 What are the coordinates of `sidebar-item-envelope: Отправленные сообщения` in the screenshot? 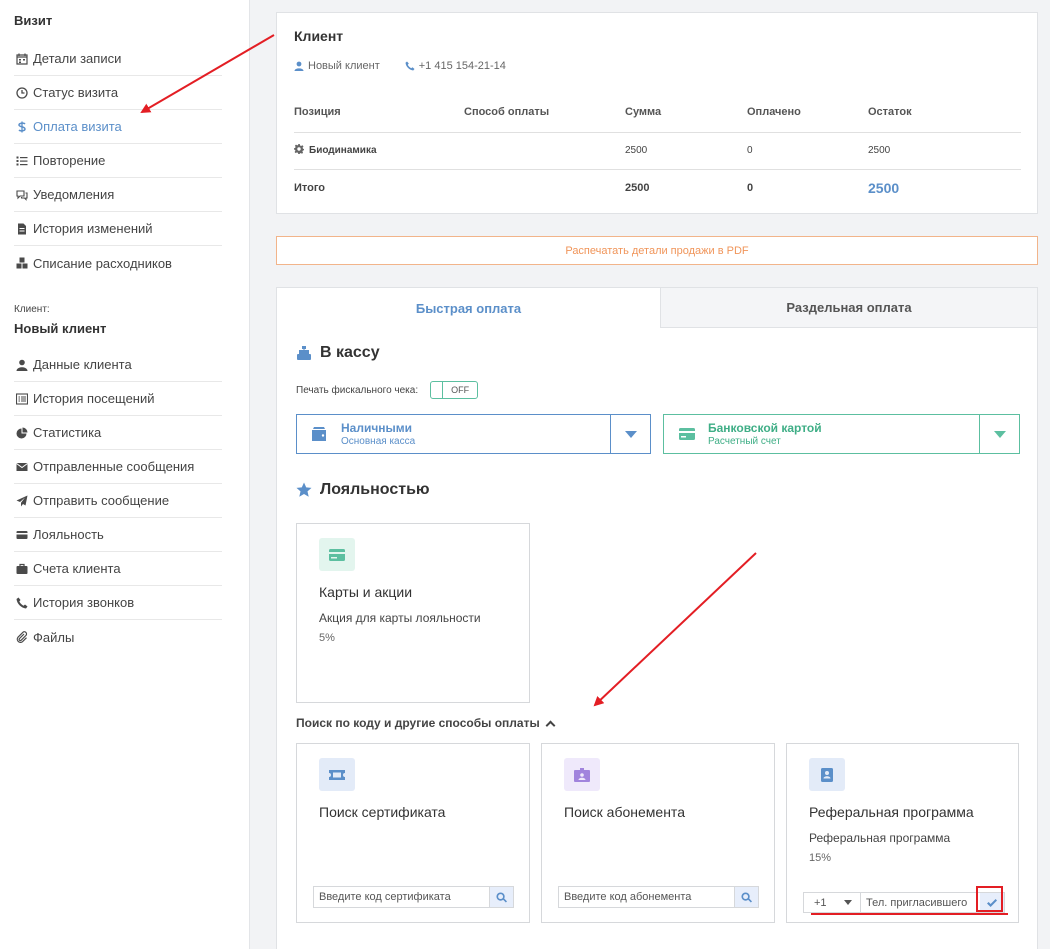 It's located at (118, 467).